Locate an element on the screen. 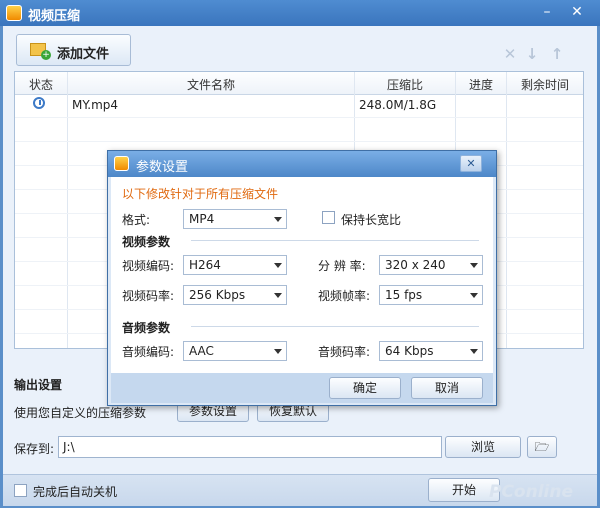  audio-codec-select: AAC is located at coordinates (235, 351).